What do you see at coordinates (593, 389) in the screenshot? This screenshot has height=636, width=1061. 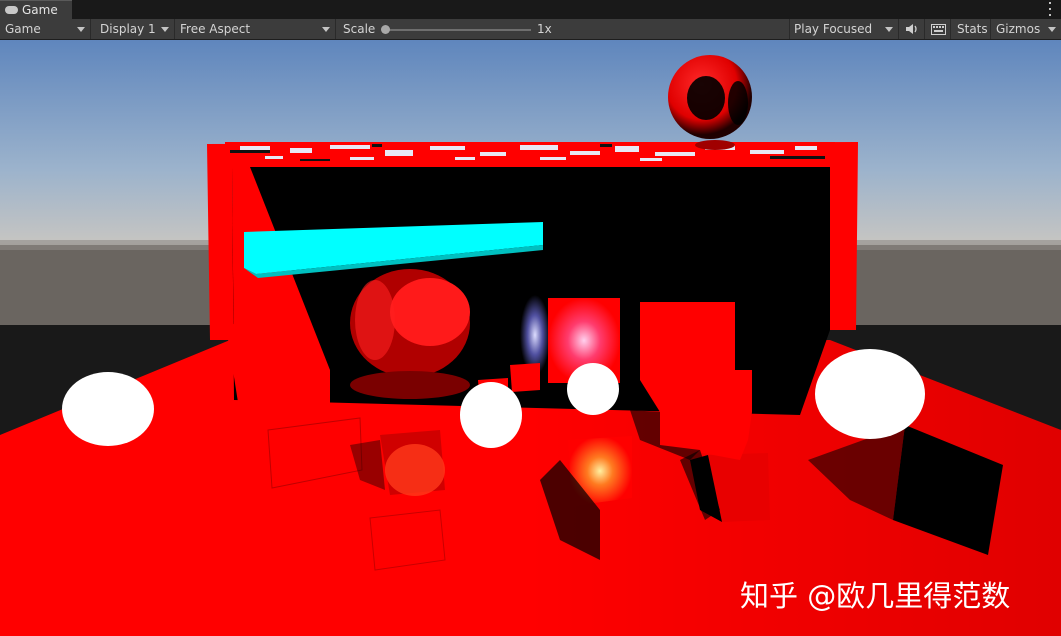 I see `white-sphere-small` at bounding box center [593, 389].